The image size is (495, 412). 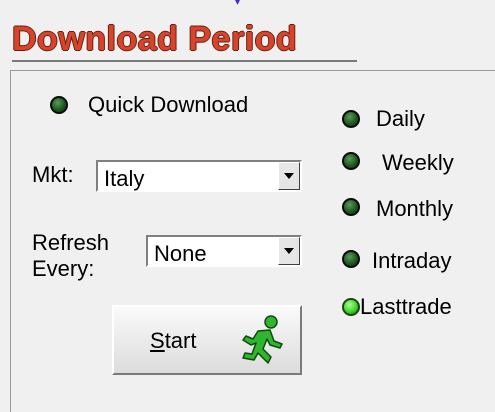 I want to click on quick-download-label: Quick Download, so click(x=168, y=104).